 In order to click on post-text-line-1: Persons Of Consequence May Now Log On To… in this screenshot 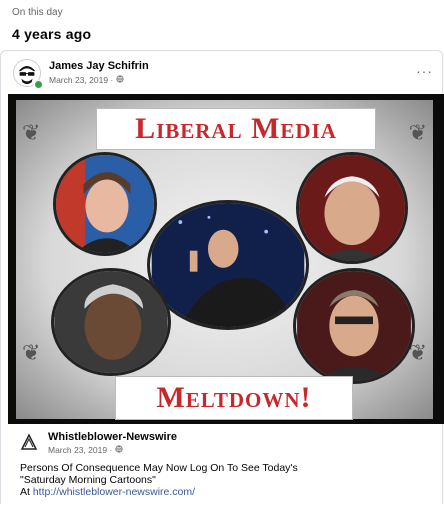, I will do `click(159, 468)`.